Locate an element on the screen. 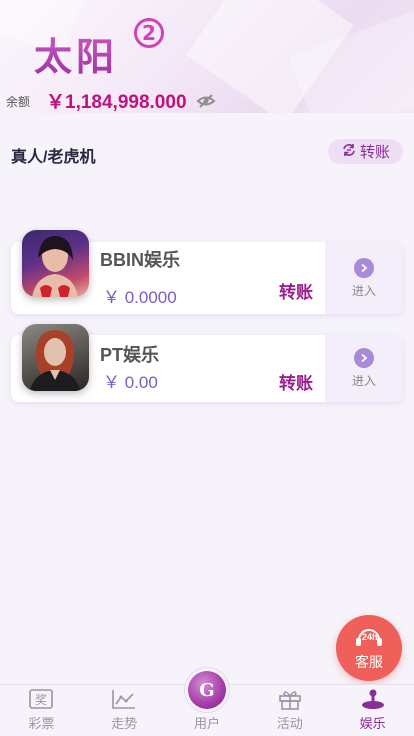  joystick-icon is located at coordinates (373, 699).